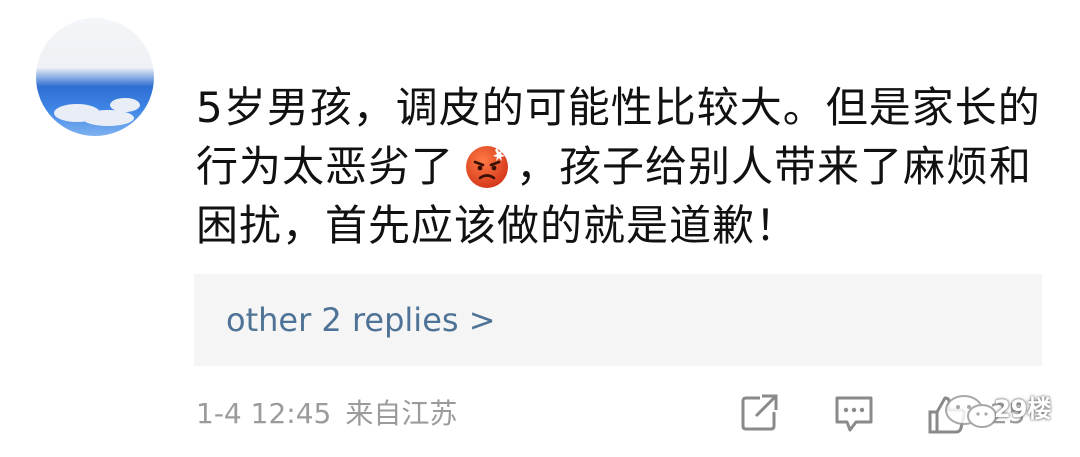 The height and width of the screenshot is (457, 1080). Describe the element at coordinates (854, 414) in the screenshot. I see `comment-icon` at that location.